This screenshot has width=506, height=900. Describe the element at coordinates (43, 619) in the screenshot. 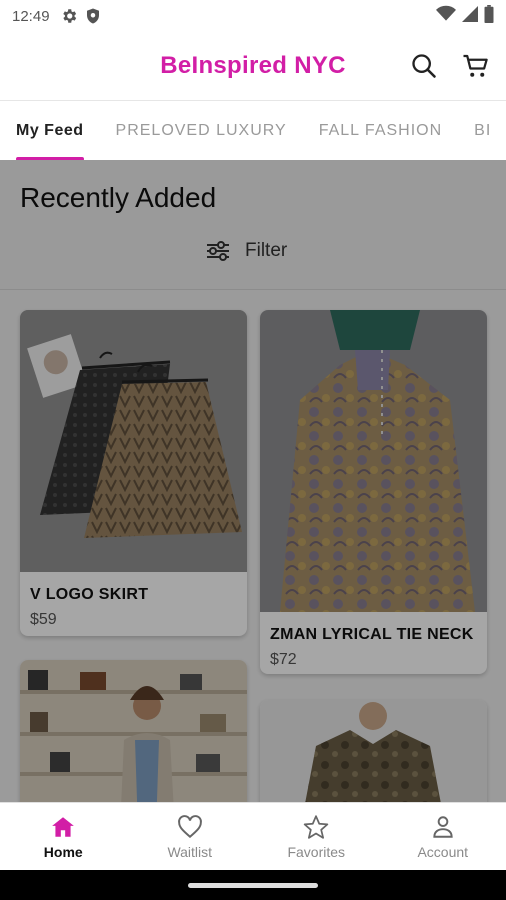

I see `product-price: $59` at that location.